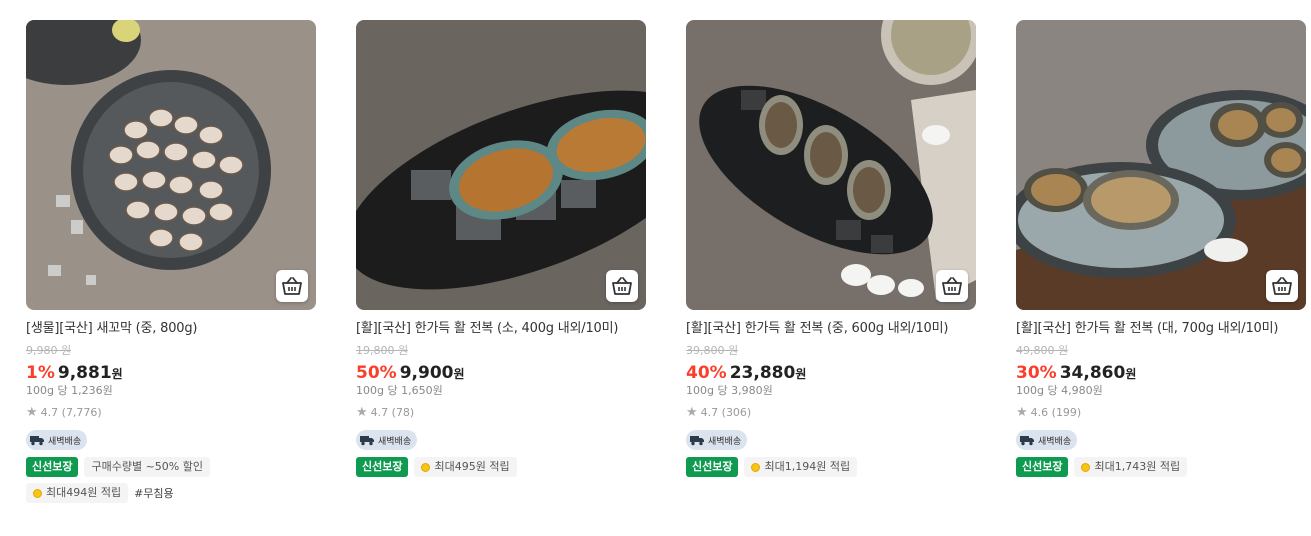 This screenshot has width=1311, height=536. I want to click on product-title: [생물][국산] 새꼬막 (중, 800g), so click(171, 329).